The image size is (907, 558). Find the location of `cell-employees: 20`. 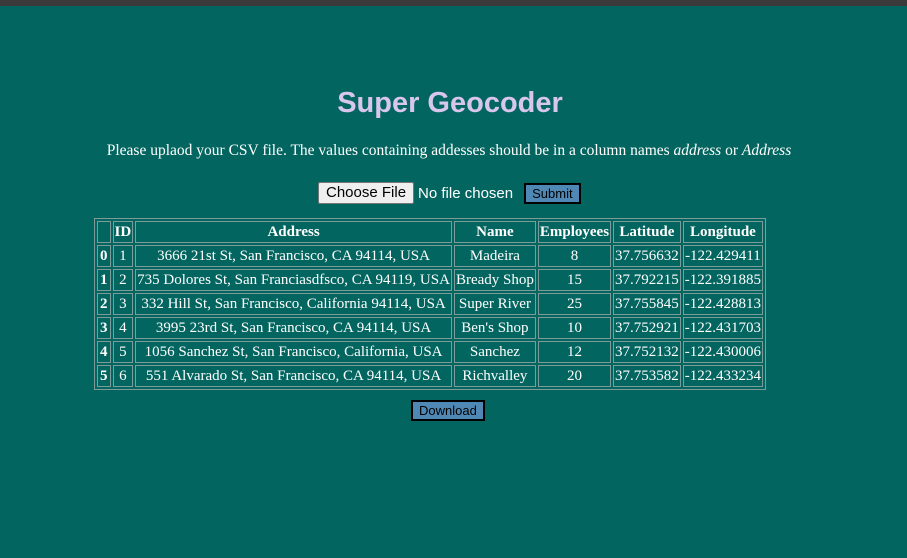

cell-employees: 20 is located at coordinates (574, 376).